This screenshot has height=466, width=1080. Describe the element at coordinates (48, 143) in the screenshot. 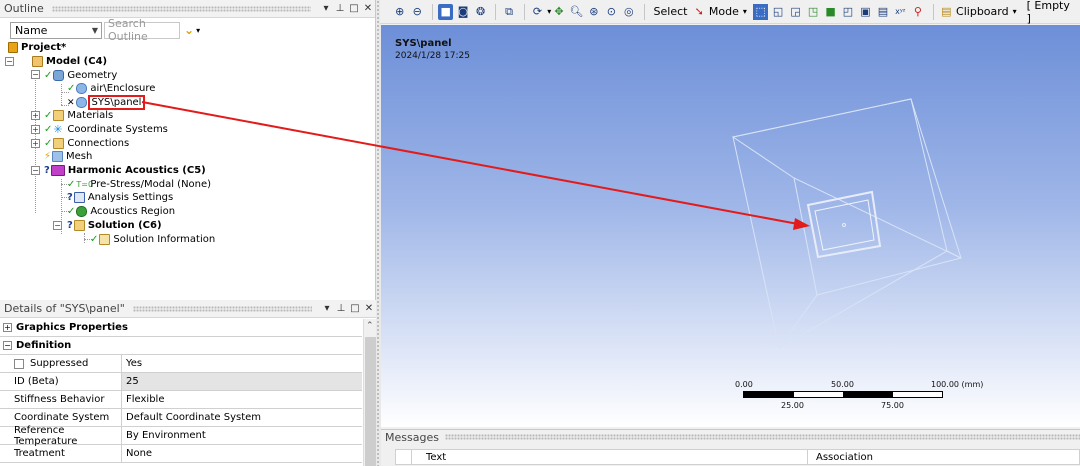

I see `check-icon: ✓` at that location.